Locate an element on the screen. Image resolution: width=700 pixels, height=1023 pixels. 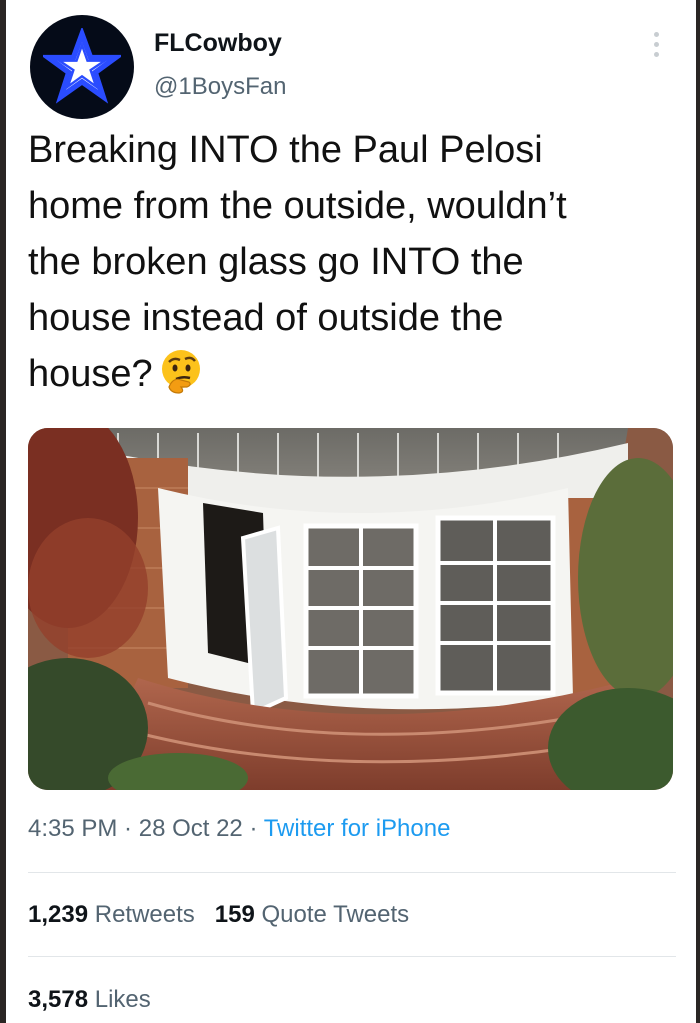
likes-stats-row: 3,578 Likes is located at coordinates (99, 1000).